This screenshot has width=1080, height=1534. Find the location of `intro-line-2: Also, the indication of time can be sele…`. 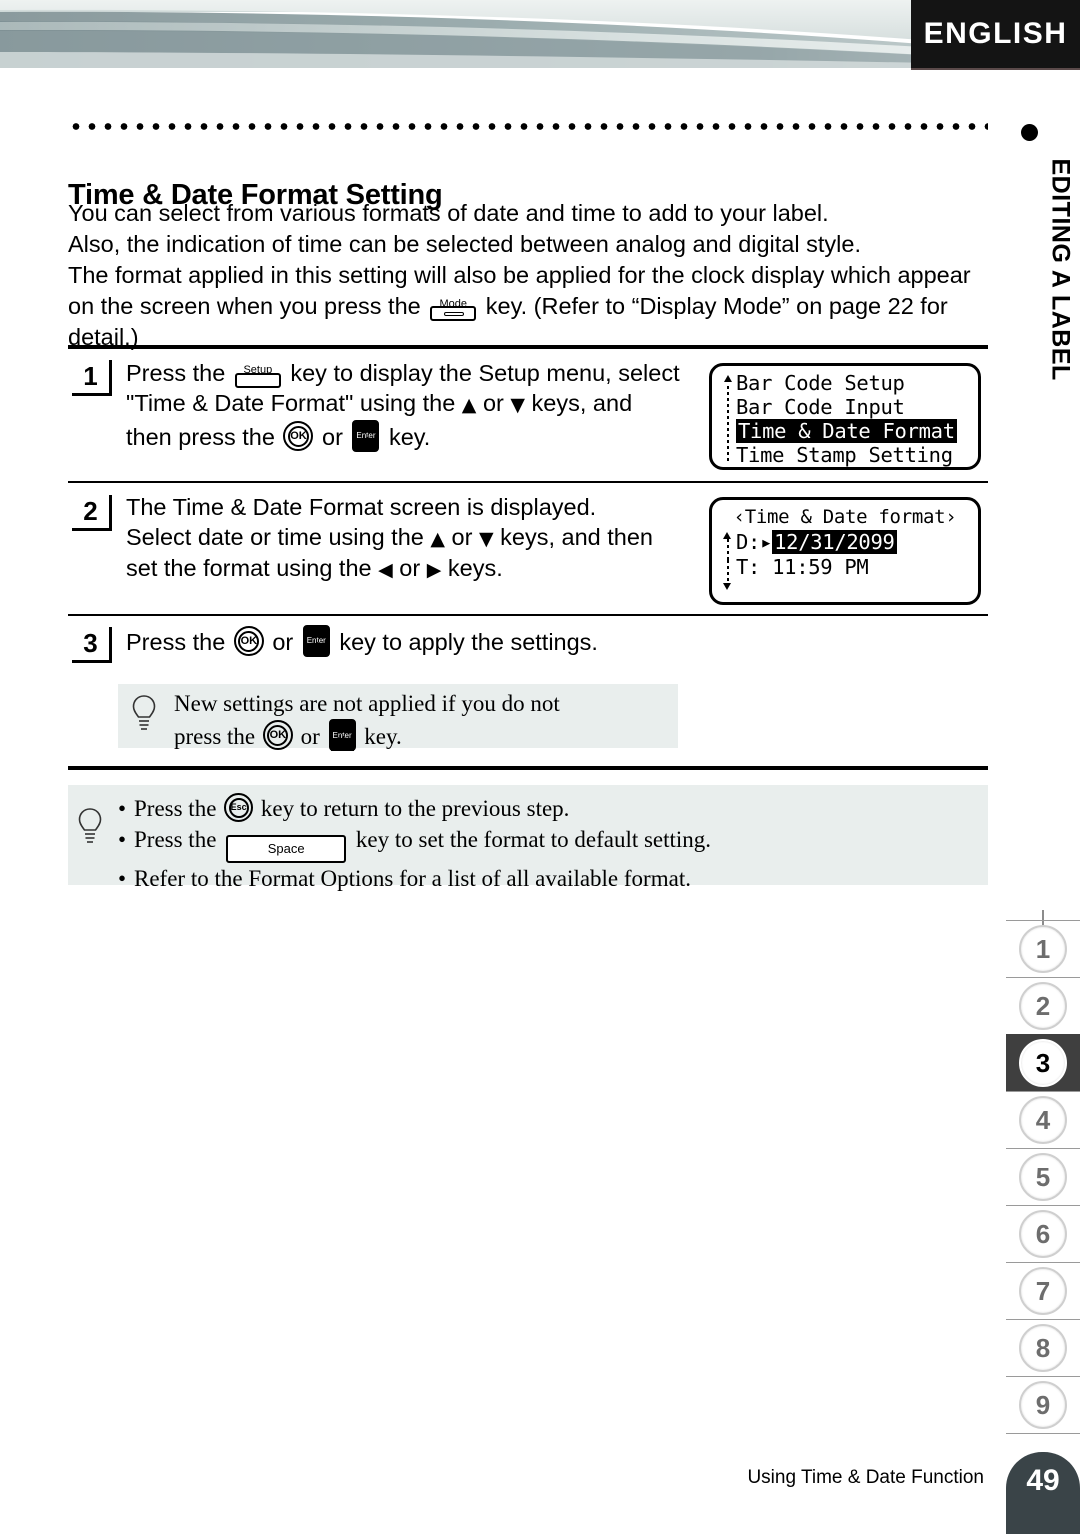

intro-line-2: Also, the indication of time can be sele… is located at coordinates (464, 244).